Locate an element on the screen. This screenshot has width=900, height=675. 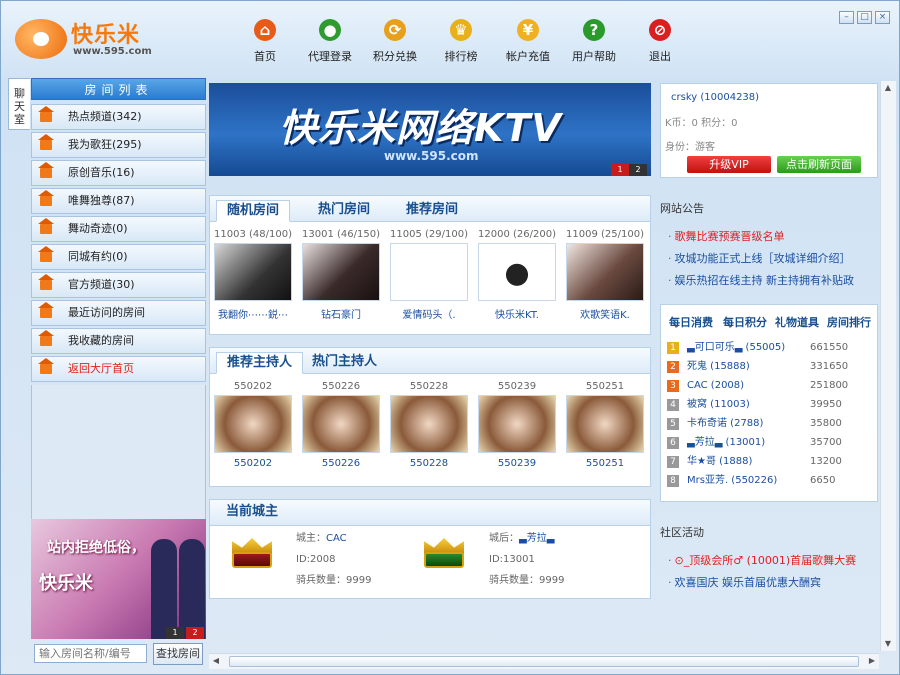
nav-agent-login-button: ● 代理登录 is located at coordinates (330, 40).